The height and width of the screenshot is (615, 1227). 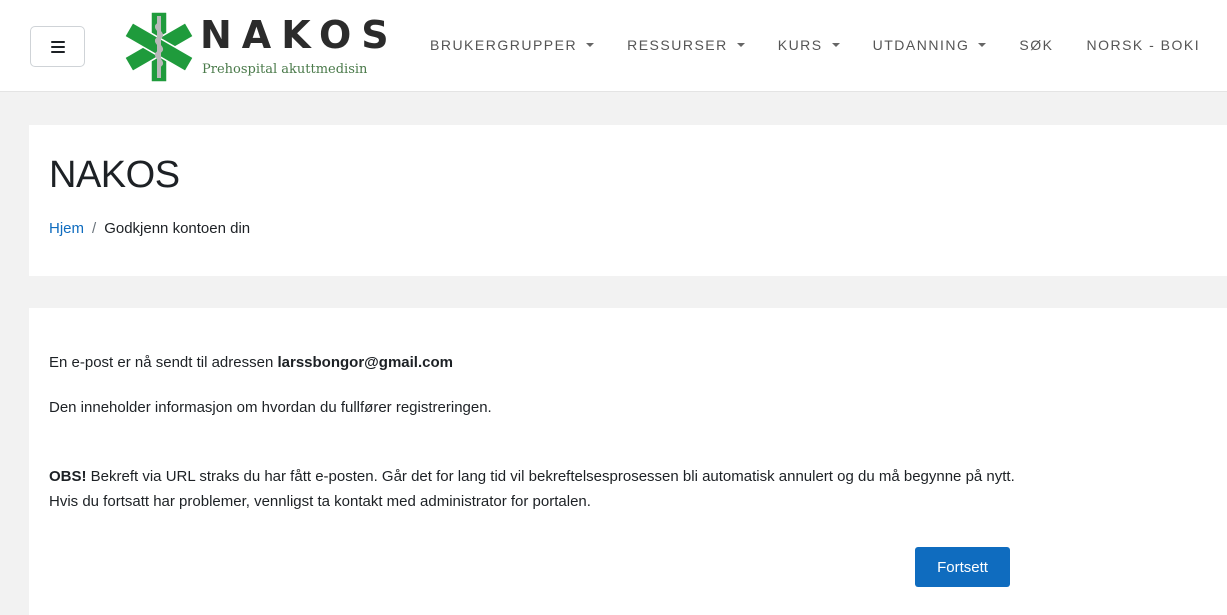 I want to click on nav-item-language: NORSK - BOKI, so click(x=1143, y=45).